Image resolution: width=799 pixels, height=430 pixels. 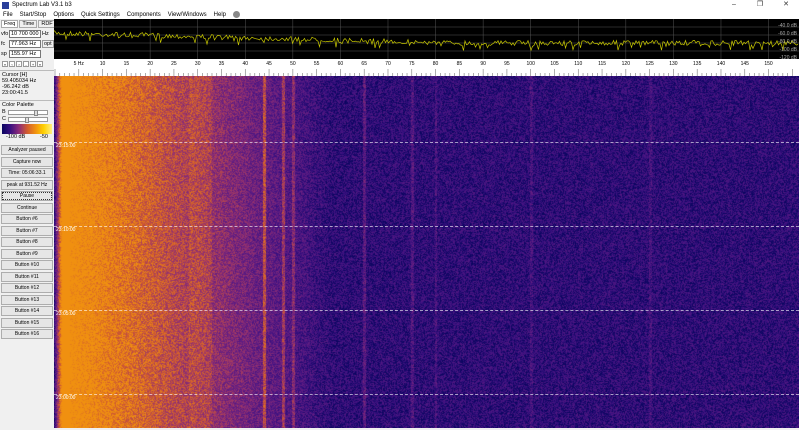 What do you see at coordinates (25, 54) in the screenshot?
I see `span-input` at bounding box center [25, 54].